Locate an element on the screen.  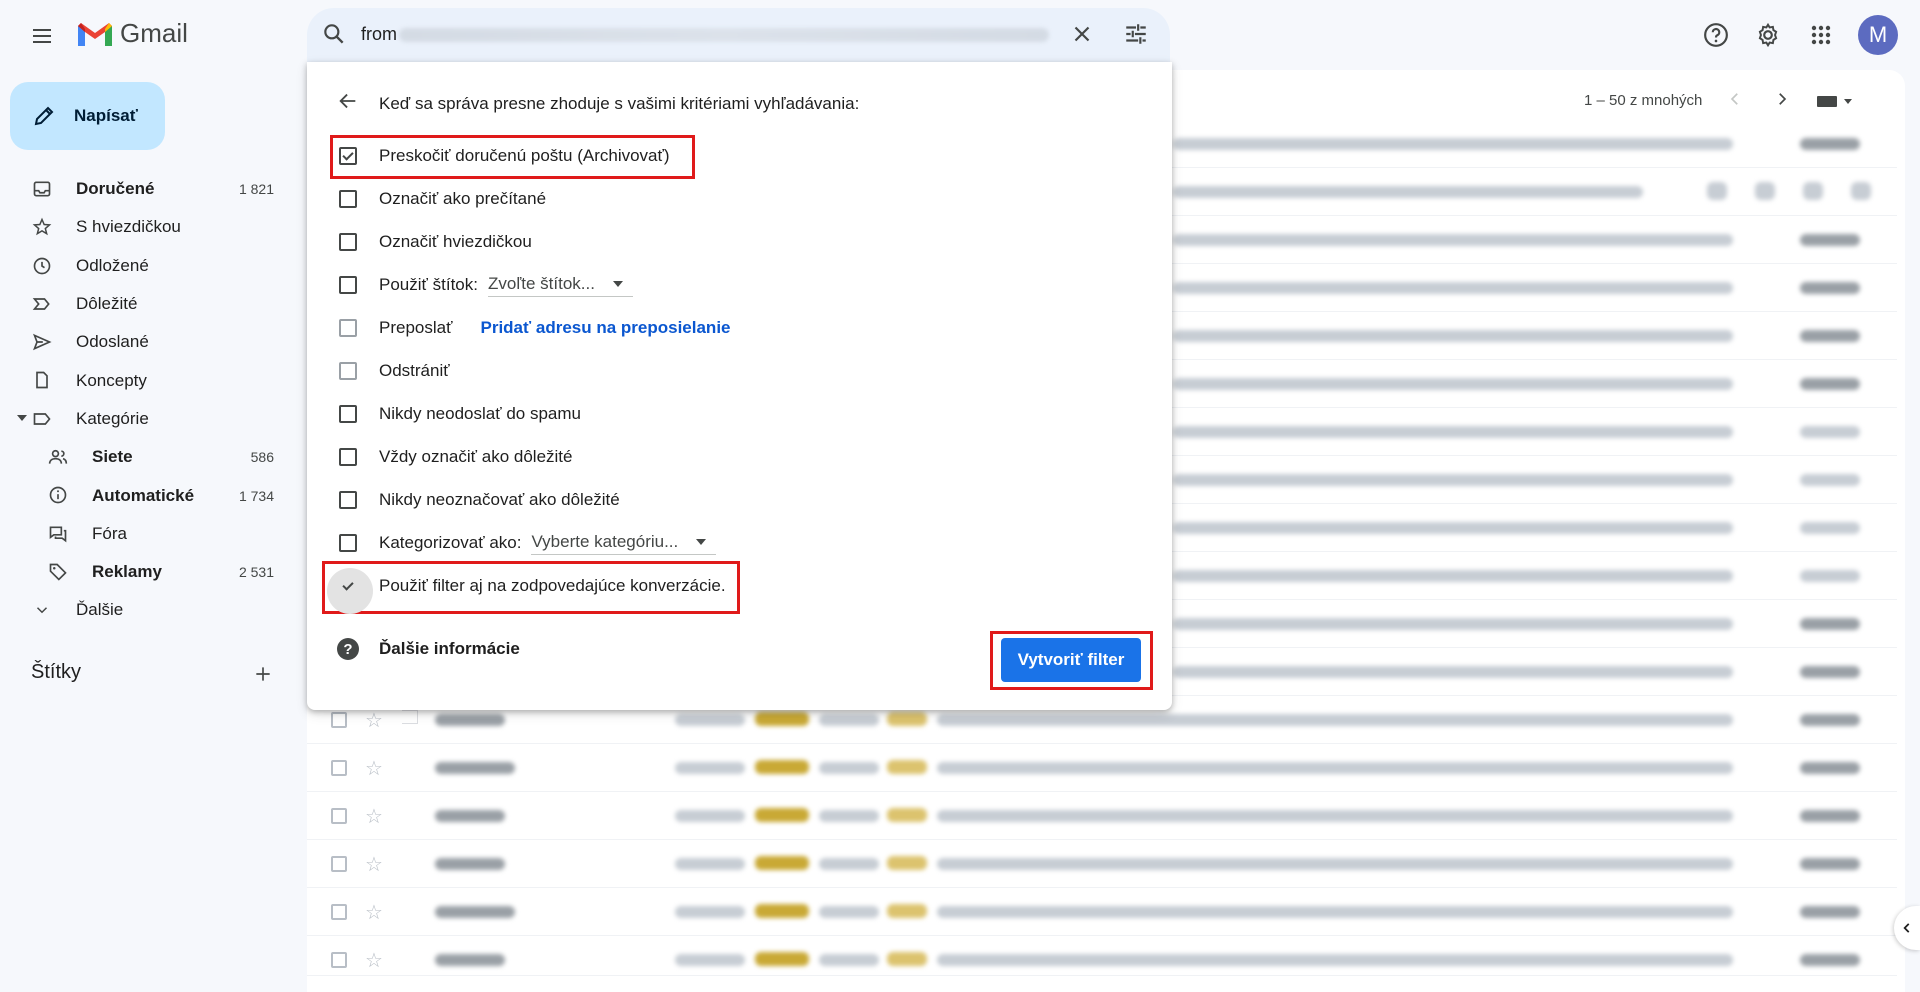
chevron-left-icon is located at coordinates (1906, 928).